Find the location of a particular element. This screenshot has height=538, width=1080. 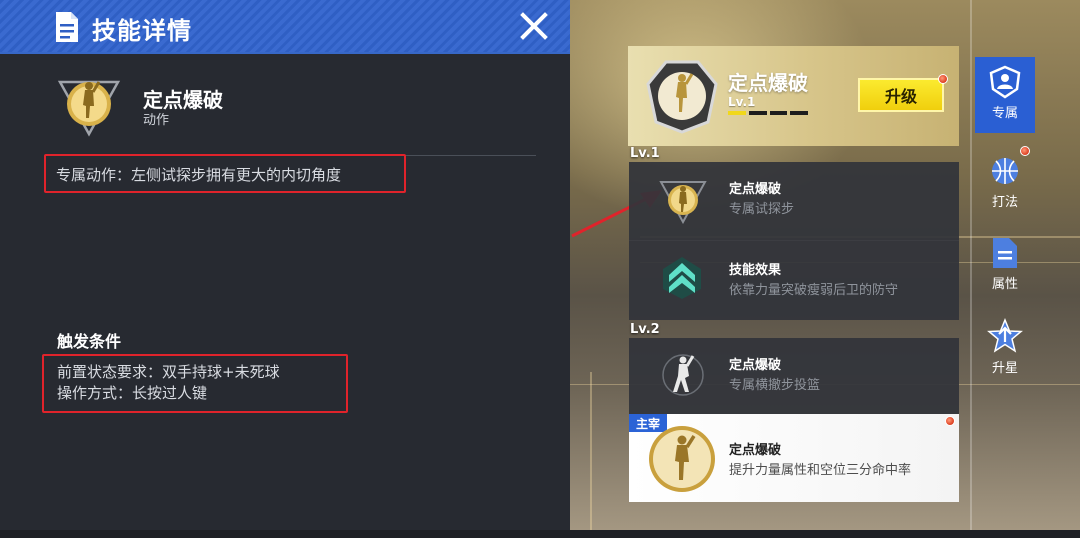

tab-rail: 专属 打法 属性 升星 is located at coordinates (1027, 269).